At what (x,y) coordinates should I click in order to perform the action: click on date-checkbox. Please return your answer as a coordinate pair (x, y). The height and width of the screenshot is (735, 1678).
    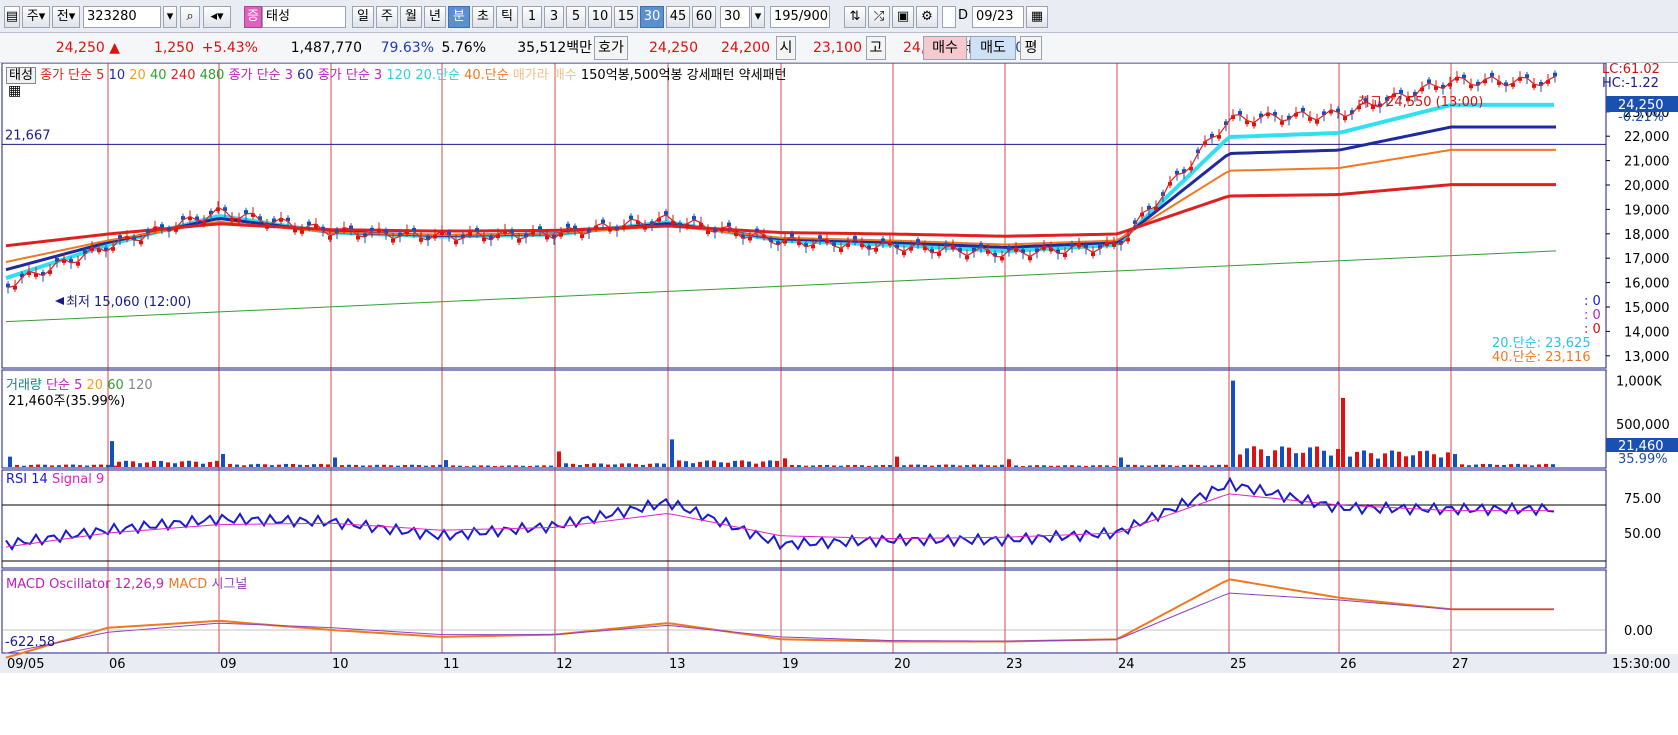
    Looking at the image, I should click on (949, 17).